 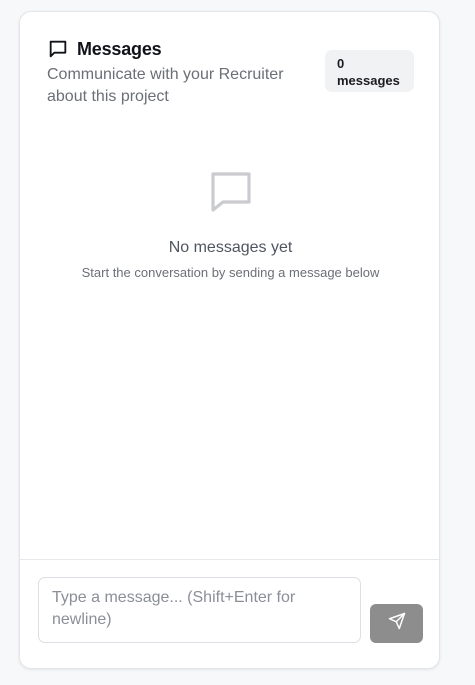 I want to click on empty-state-title: No messages yet, so click(x=230, y=247).